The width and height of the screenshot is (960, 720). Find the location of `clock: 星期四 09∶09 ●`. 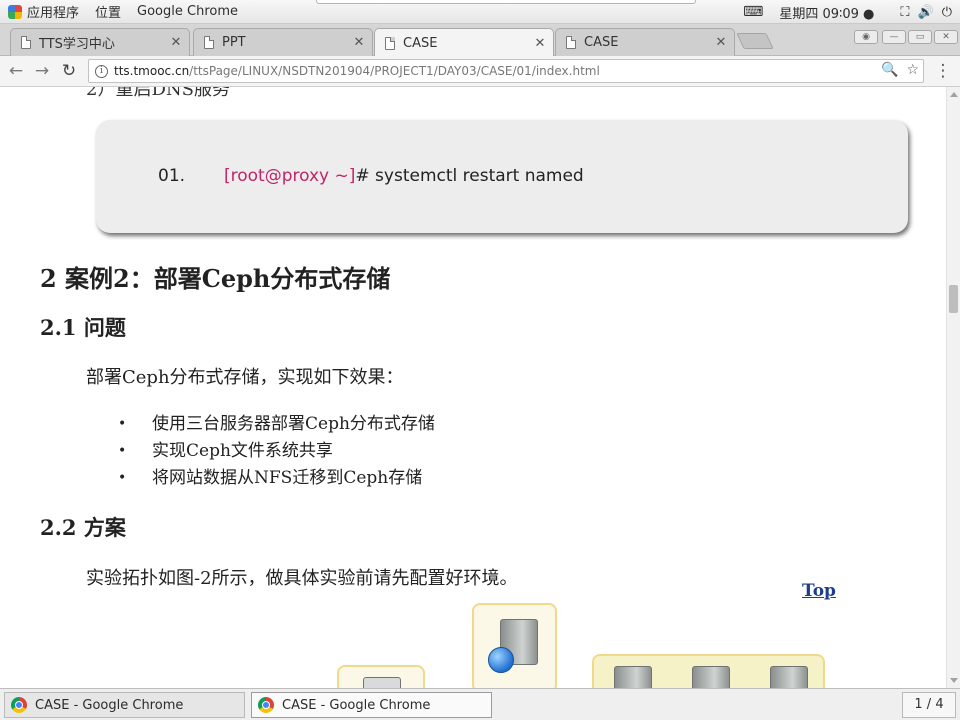

clock: 星期四 09∶09 ● is located at coordinates (826, 12).